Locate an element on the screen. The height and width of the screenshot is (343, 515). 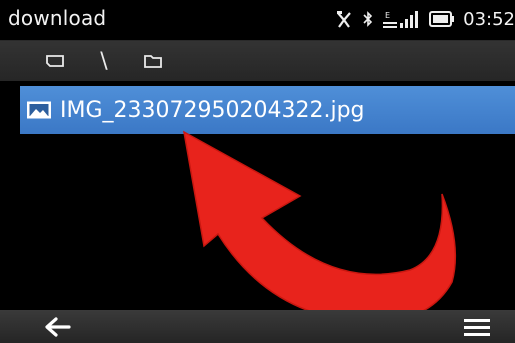
app-title: download is located at coordinates (57, 18).